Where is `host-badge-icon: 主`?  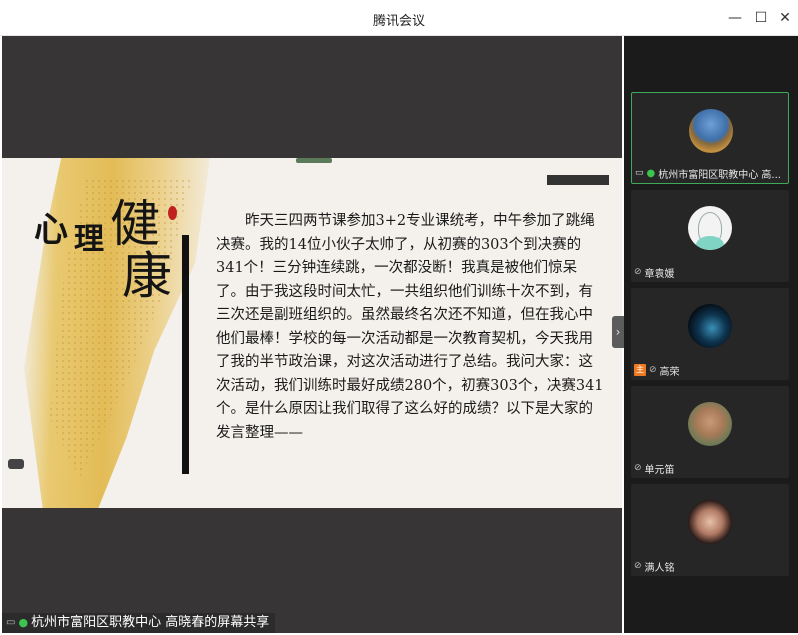 host-badge-icon: 主 is located at coordinates (640, 370).